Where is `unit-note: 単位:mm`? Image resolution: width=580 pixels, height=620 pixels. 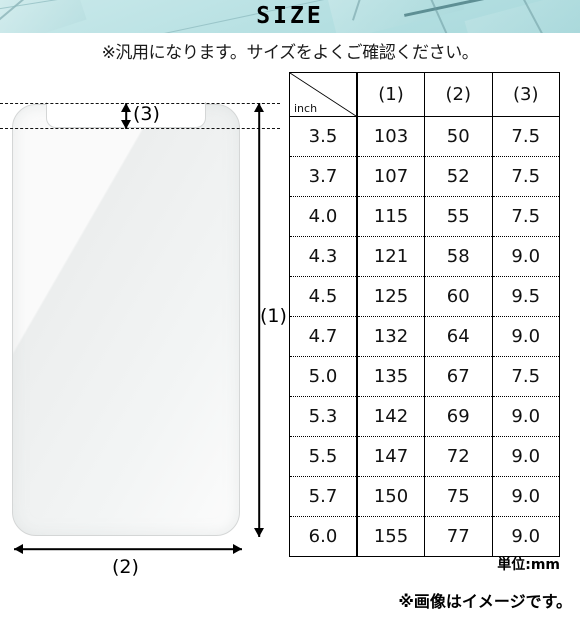 unit-note: 単位:mm is located at coordinates (528, 565).